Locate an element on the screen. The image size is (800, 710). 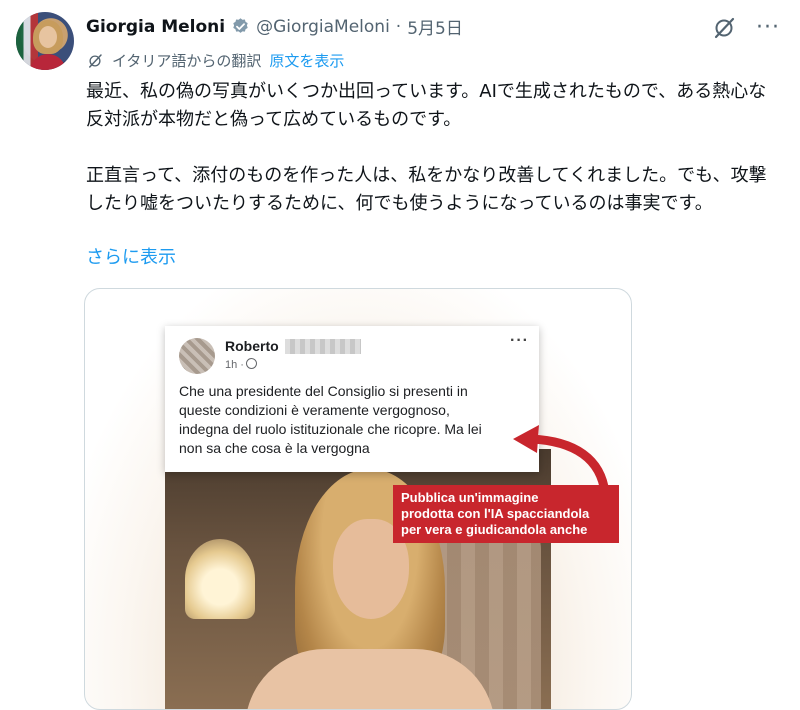
lamp is located at coordinates (220, 579).